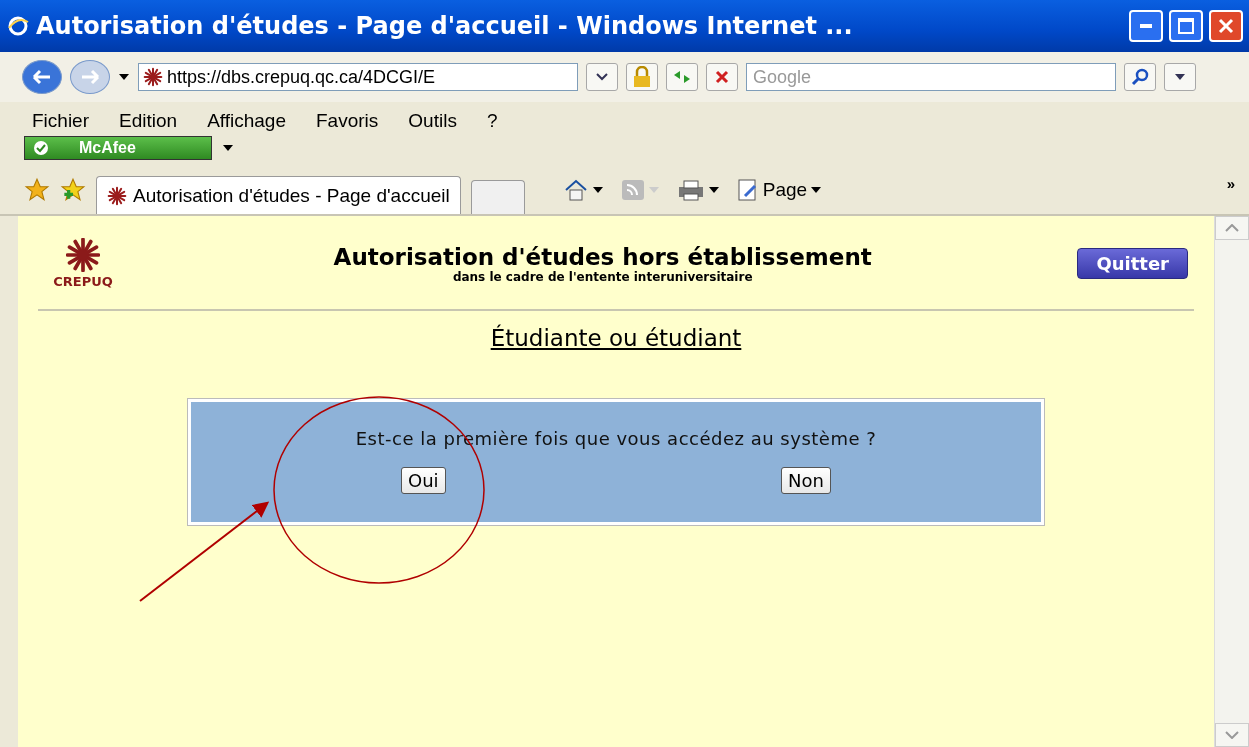 This screenshot has height=747, width=1249. Describe the element at coordinates (779, 190) in the screenshot. I see `page-menu-button: Page` at that location.